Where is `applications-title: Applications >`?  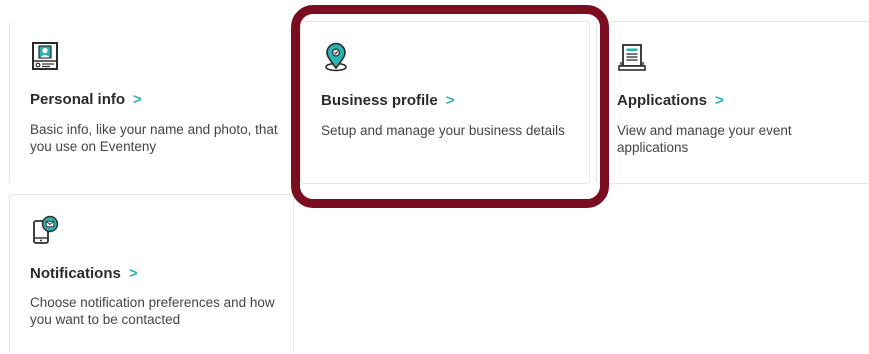
applications-title: Applications > is located at coordinates (670, 100).